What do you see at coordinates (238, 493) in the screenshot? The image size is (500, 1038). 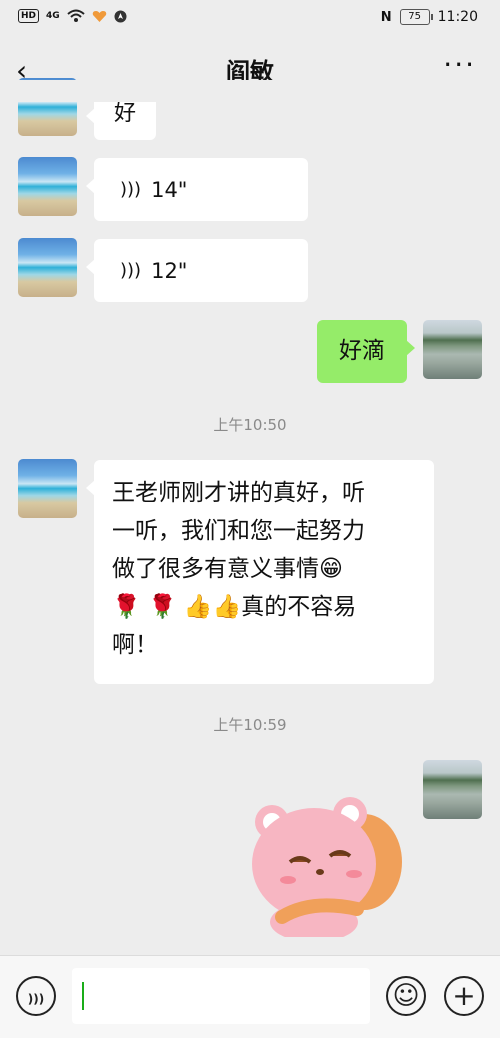 I see `message-line: 王老师刚才讲的真好，听` at bounding box center [238, 493].